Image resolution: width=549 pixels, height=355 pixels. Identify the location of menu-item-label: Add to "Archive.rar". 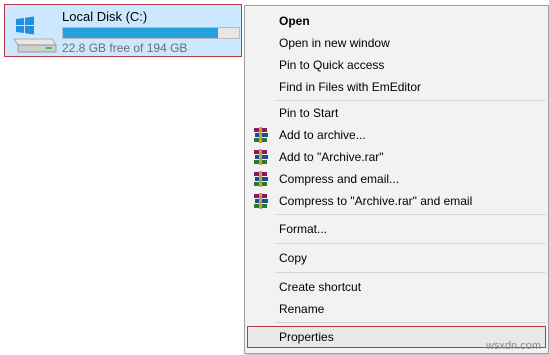
(331, 157).